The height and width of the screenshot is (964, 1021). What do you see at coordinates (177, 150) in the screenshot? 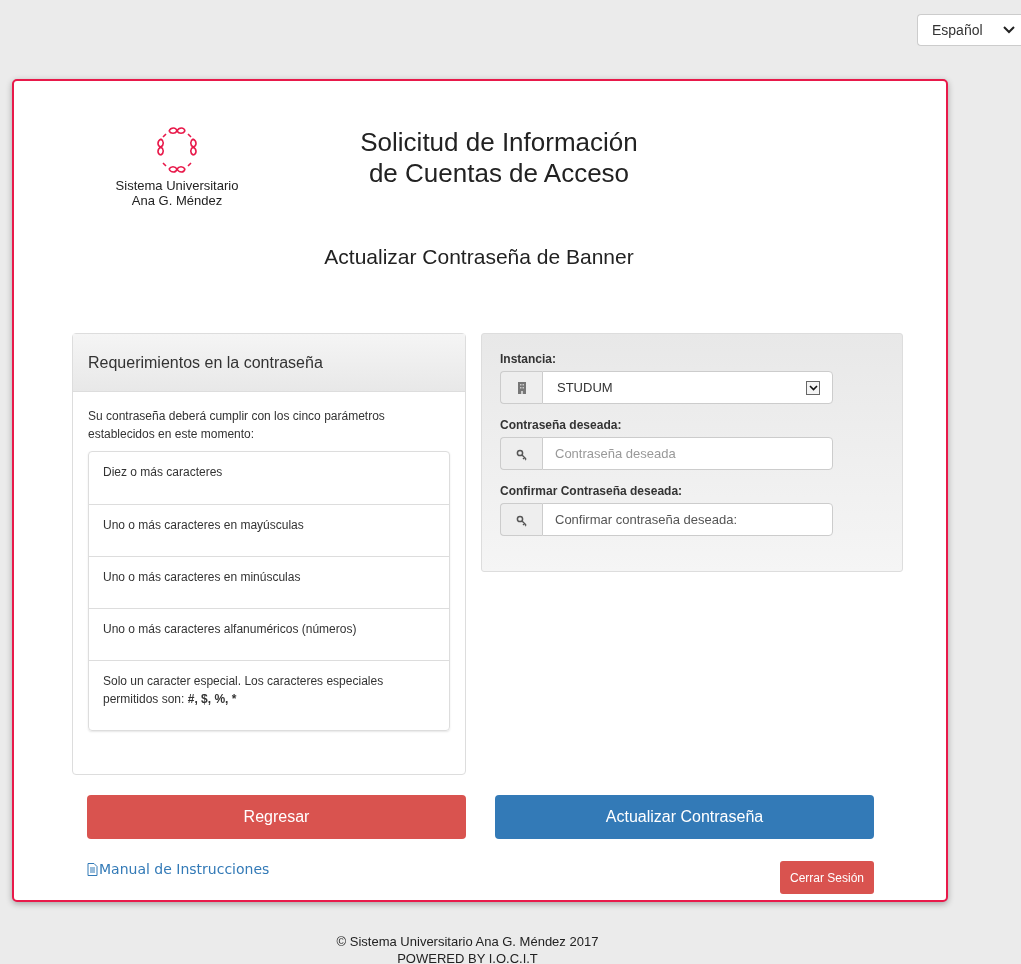
I see `logo-icon` at bounding box center [177, 150].